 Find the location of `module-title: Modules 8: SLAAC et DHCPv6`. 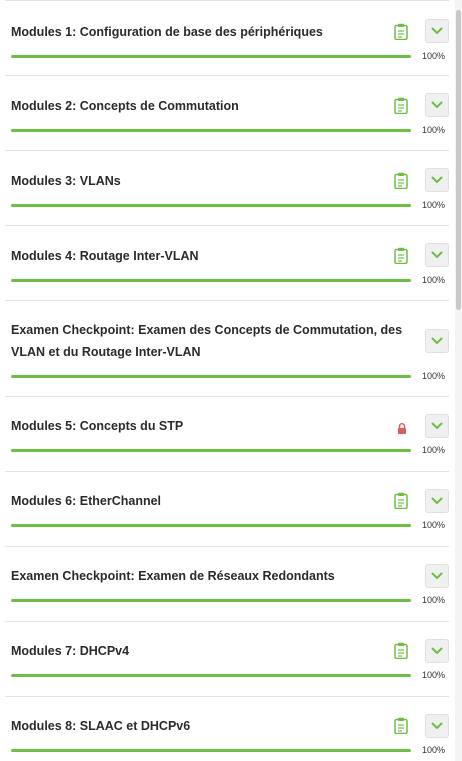

module-title: Modules 8: SLAAC et DHCPv6 is located at coordinates (101, 726).